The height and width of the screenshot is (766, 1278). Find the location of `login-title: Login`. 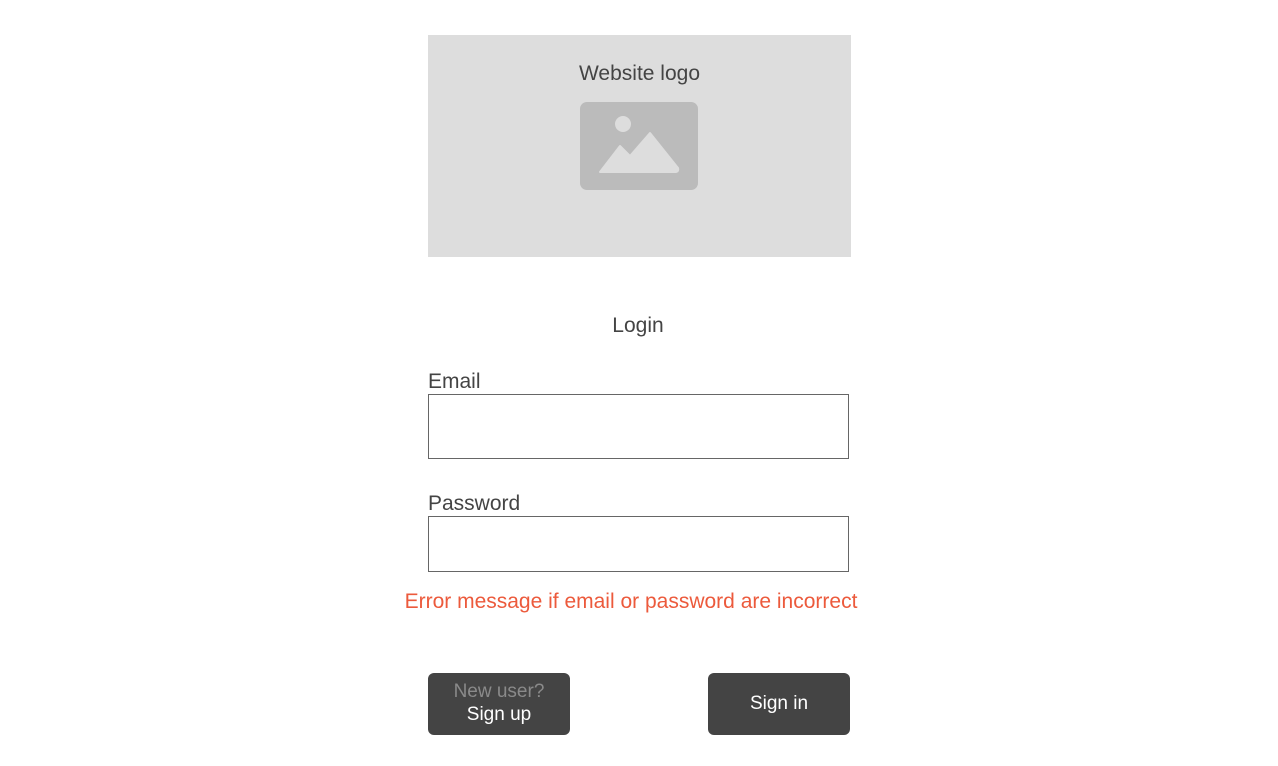

login-title: Login is located at coordinates (638, 325).